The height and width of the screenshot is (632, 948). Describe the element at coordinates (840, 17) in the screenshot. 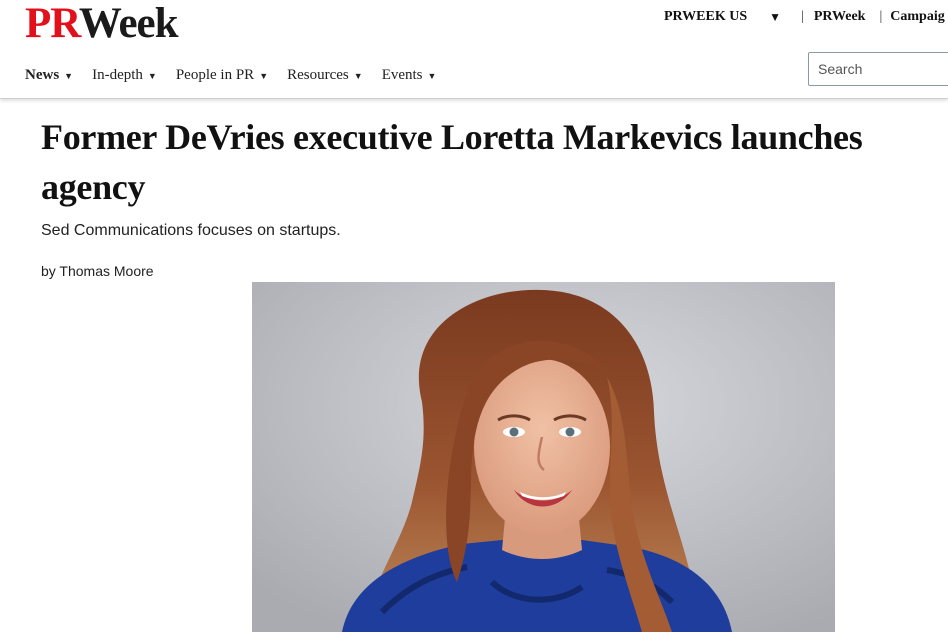

I see `link-prweek: PRWeek` at that location.